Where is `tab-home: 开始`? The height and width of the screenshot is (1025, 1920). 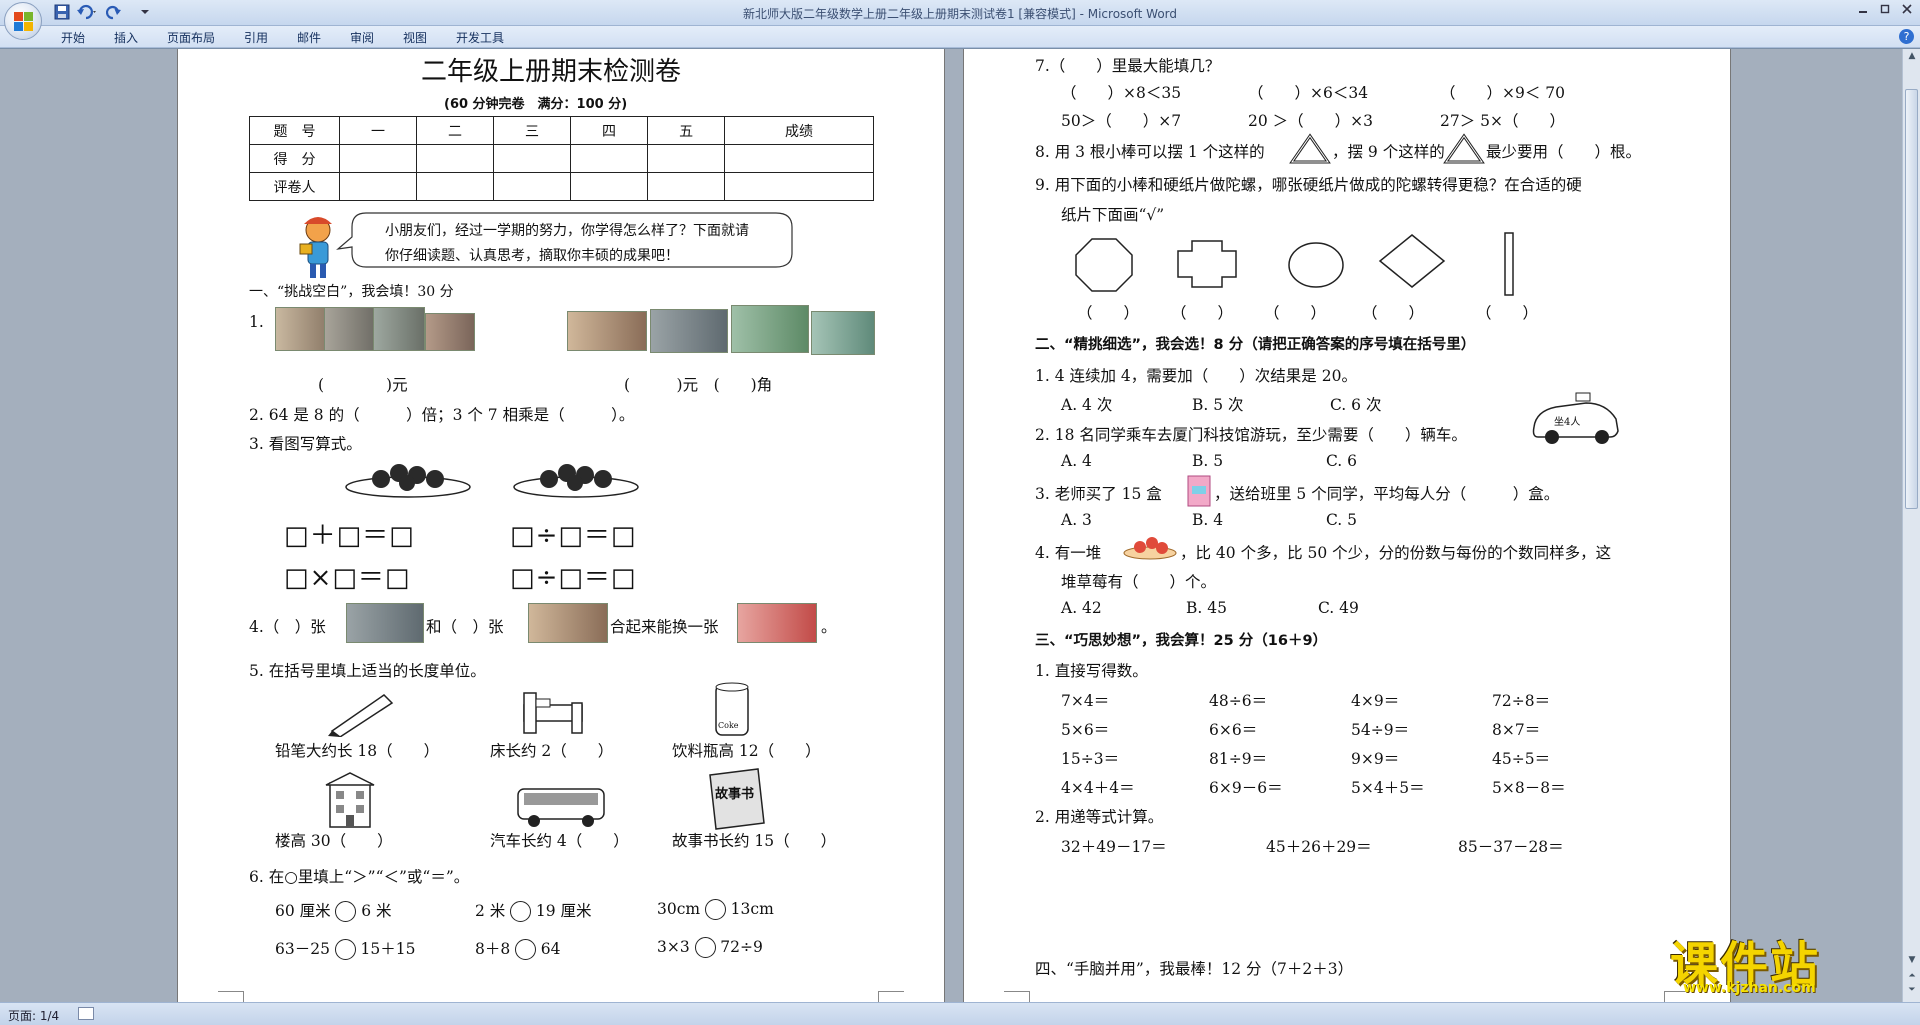 tab-home: 开始 is located at coordinates (73, 37).